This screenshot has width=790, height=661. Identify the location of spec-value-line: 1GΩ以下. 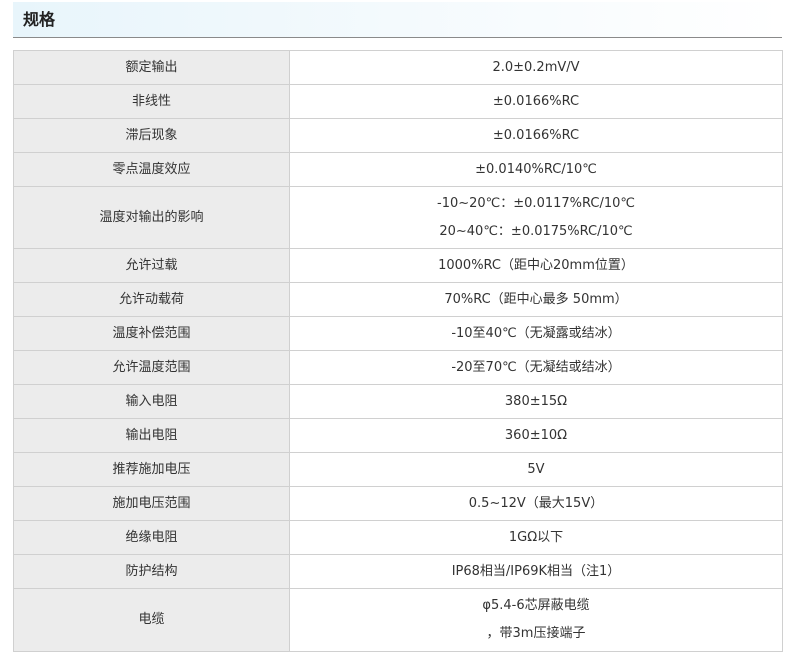
(536, 537).